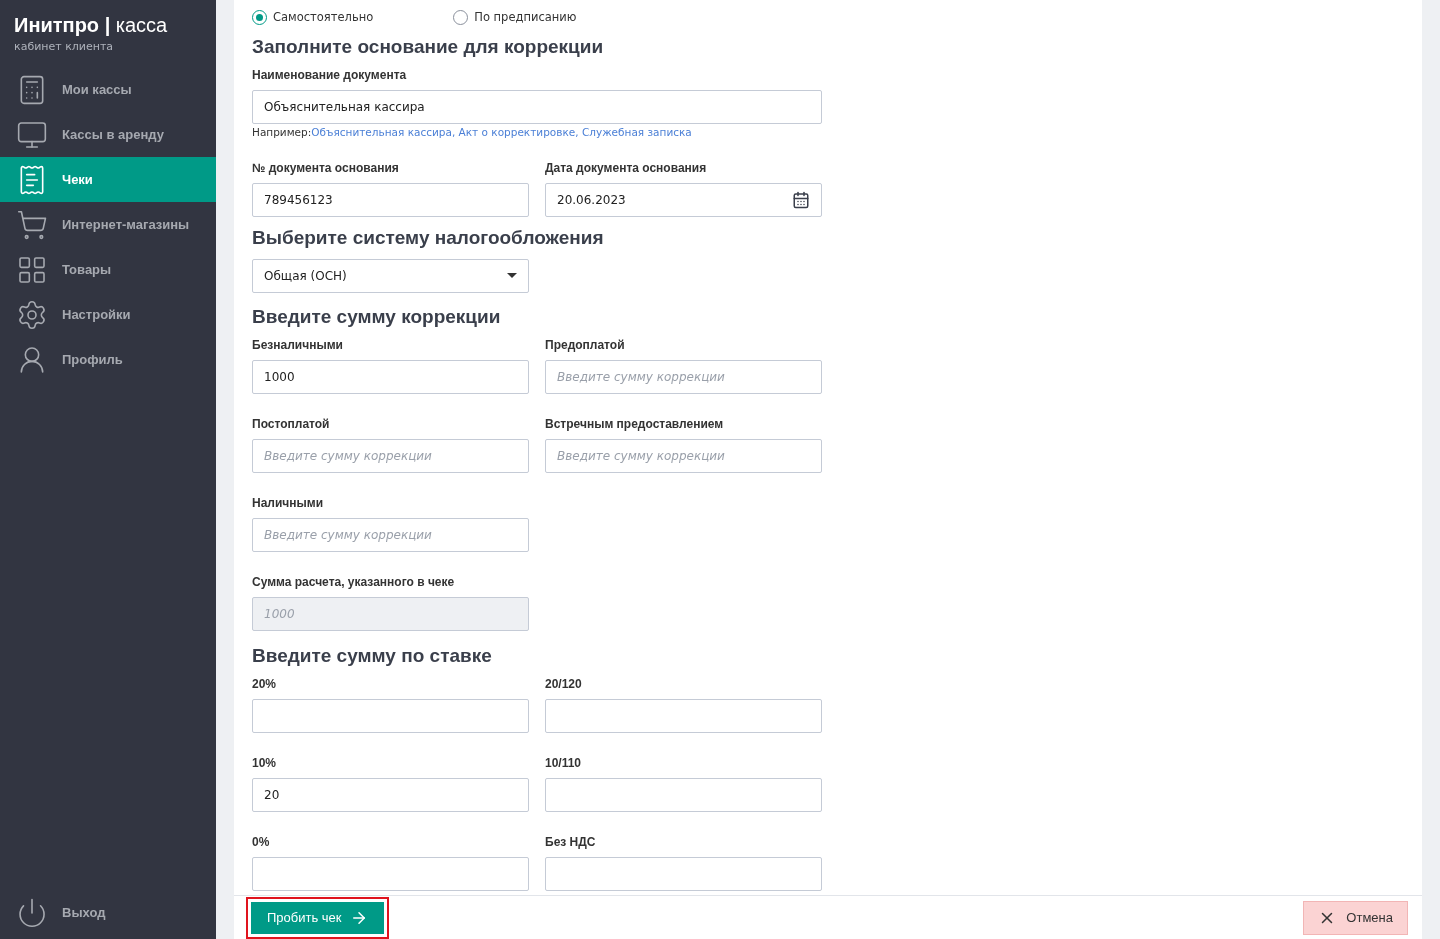 This screenshot has height=939, width=1440. Describe the element at coordinates (428, 47) in the screenshot. I see `section-heading: Заполните основание для коррекции` at that location.